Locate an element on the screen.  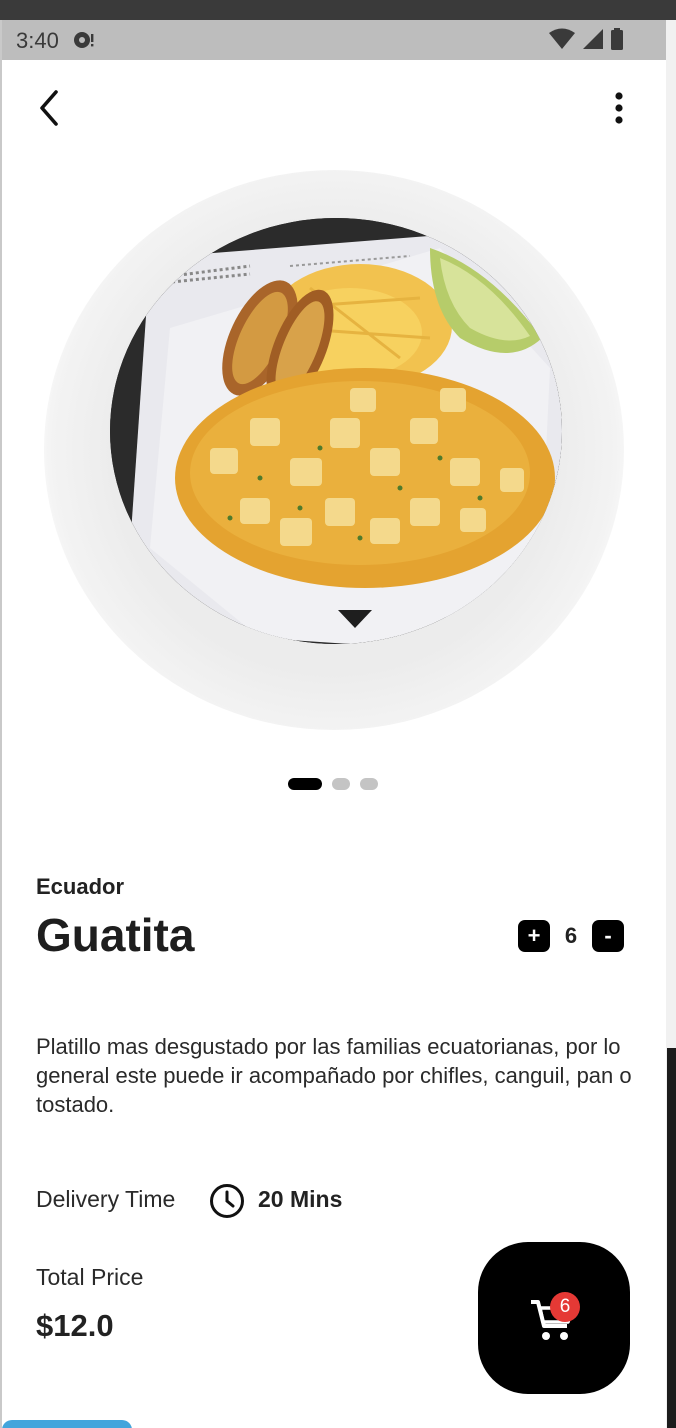
total-price-value: $12.0 is located at coordinates (75, 1325).